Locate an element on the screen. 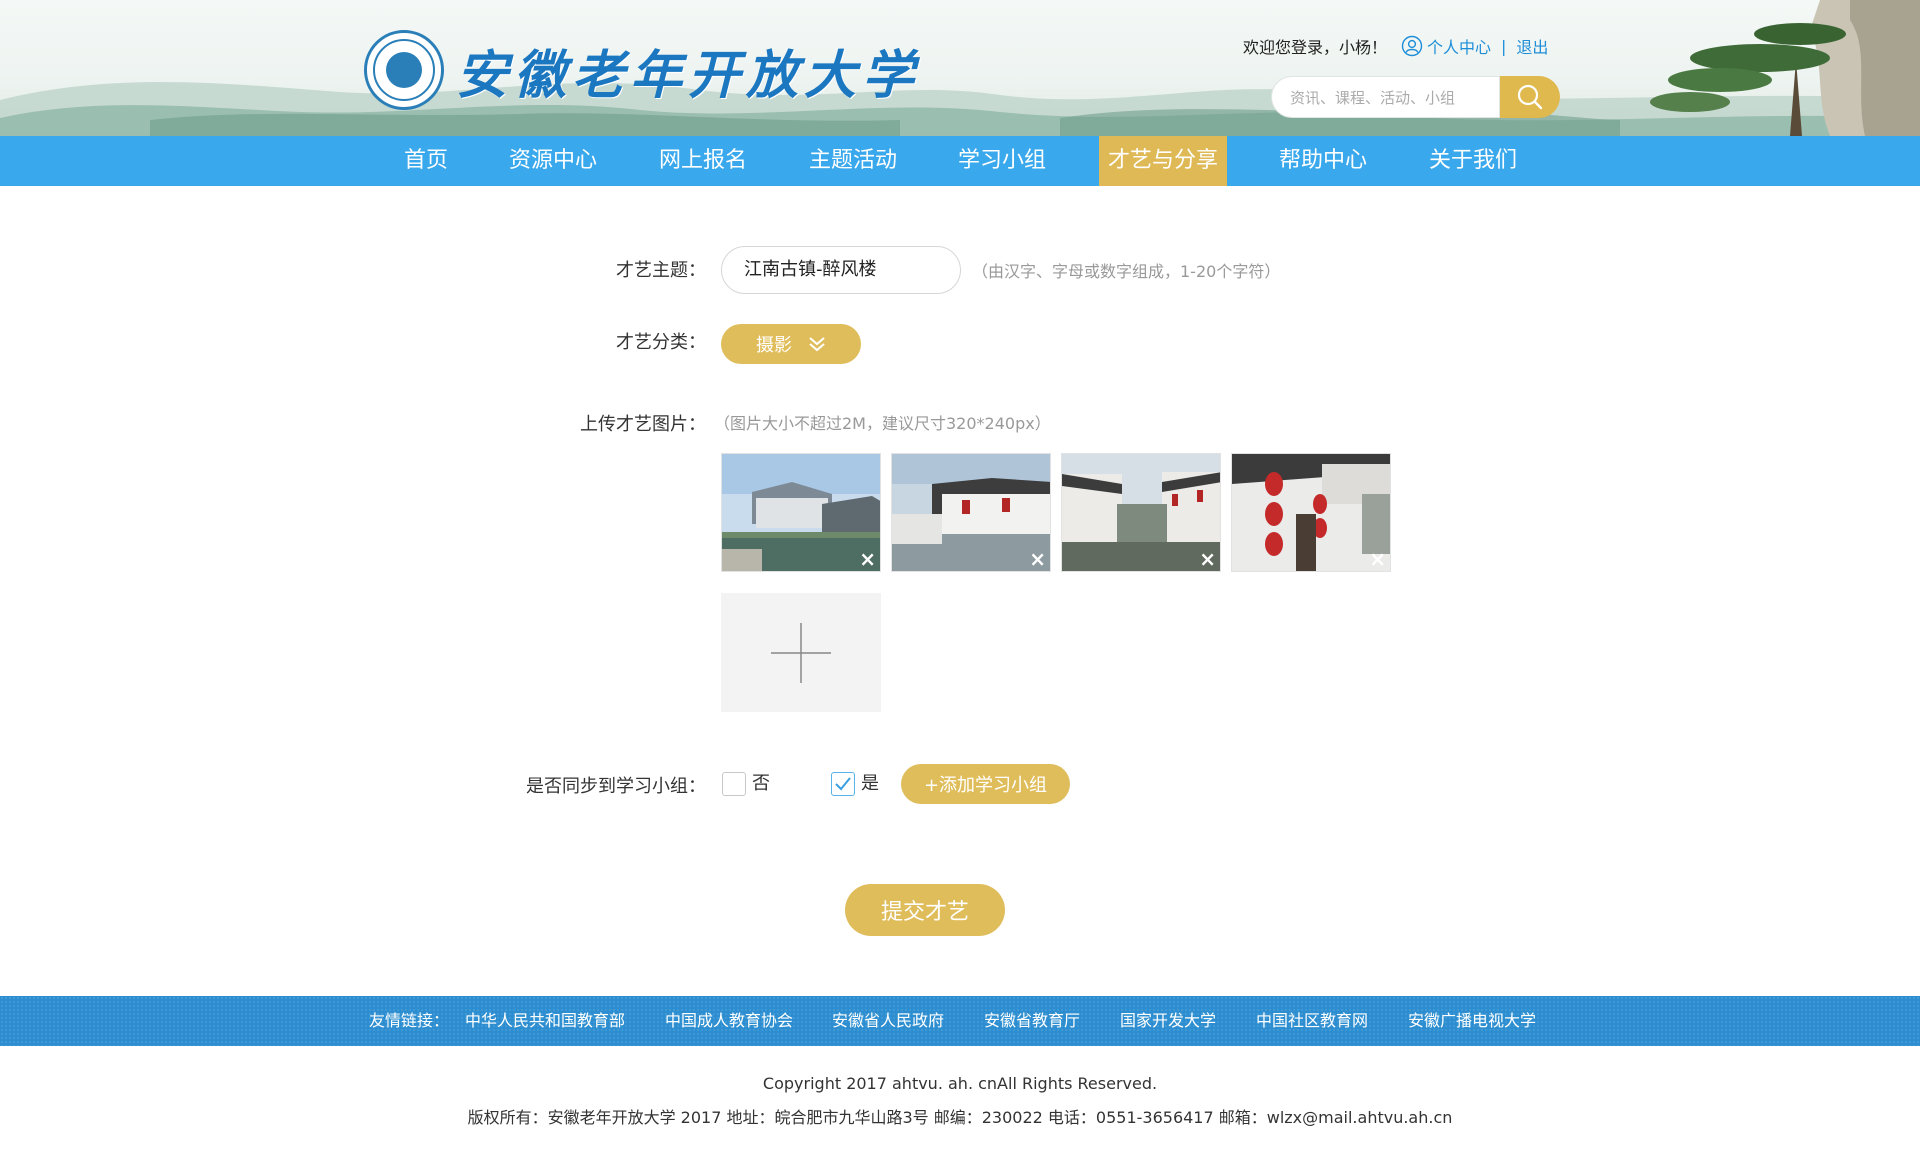  search-input: 资讯、课程、活动、小组 is located at coordinates (1385, 97).